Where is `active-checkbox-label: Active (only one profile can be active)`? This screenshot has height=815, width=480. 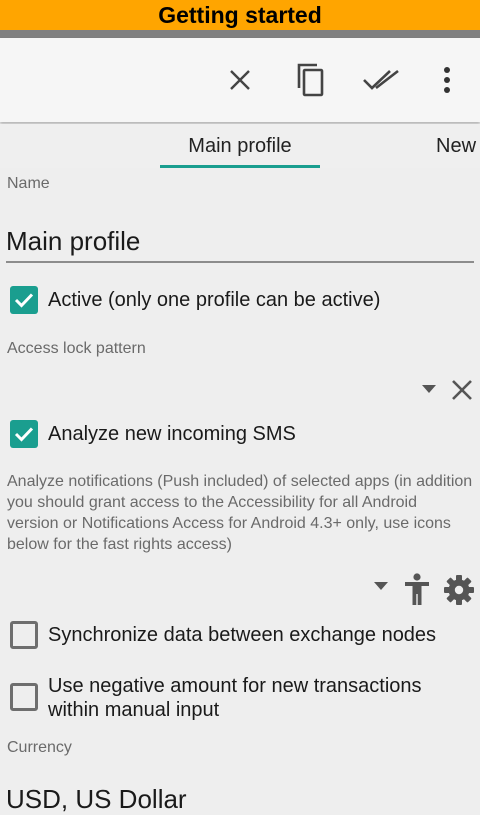
active-checkbox-label: Active (only one profile can be active) is located at coordinates (214, 300).